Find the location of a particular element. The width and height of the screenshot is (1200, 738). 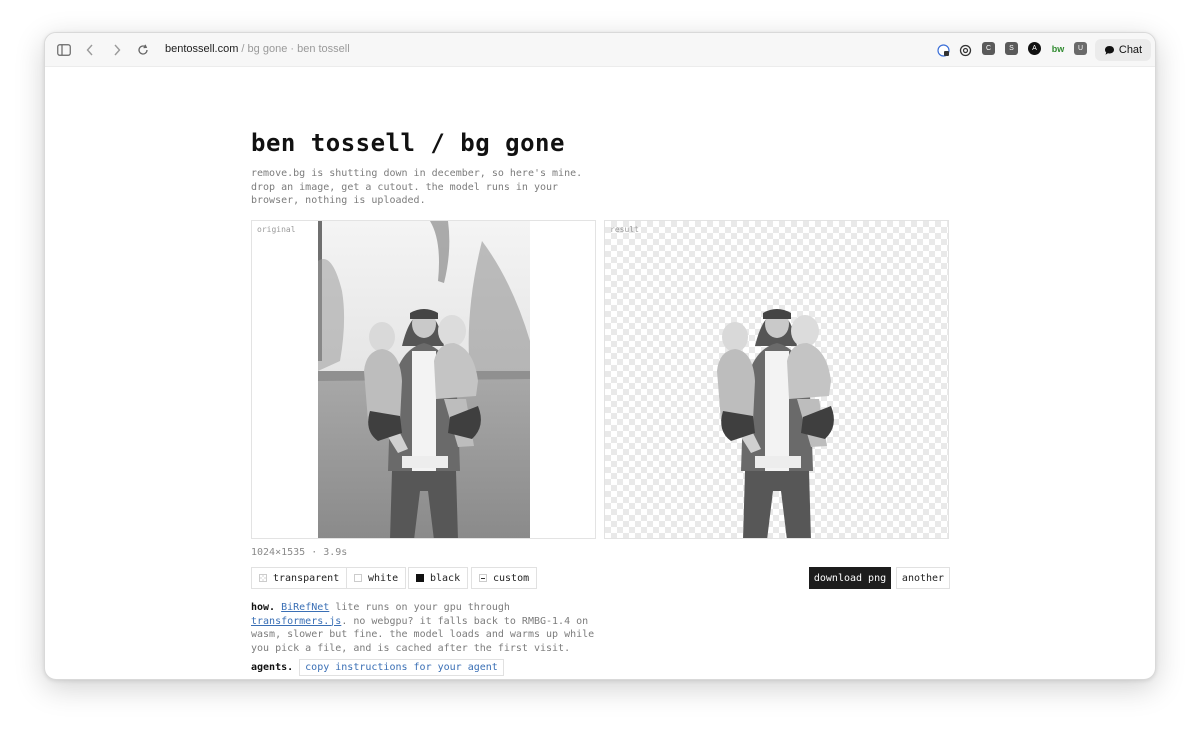

openai-icon is located at coordinates (965, 50).